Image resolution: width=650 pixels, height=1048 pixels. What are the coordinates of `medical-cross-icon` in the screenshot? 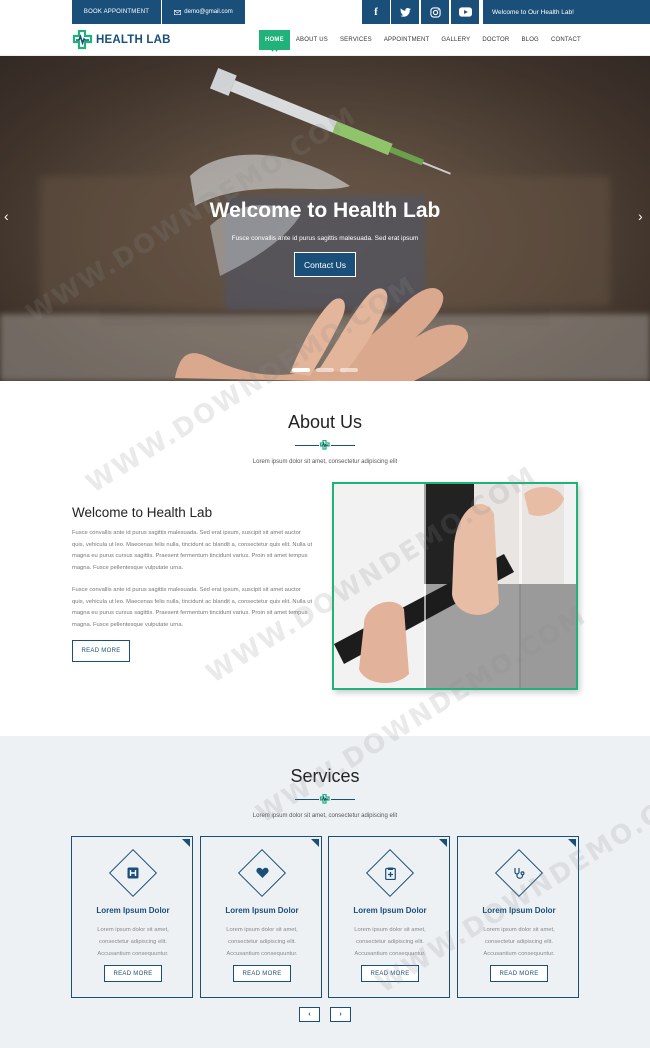 It's located at (82, 40).